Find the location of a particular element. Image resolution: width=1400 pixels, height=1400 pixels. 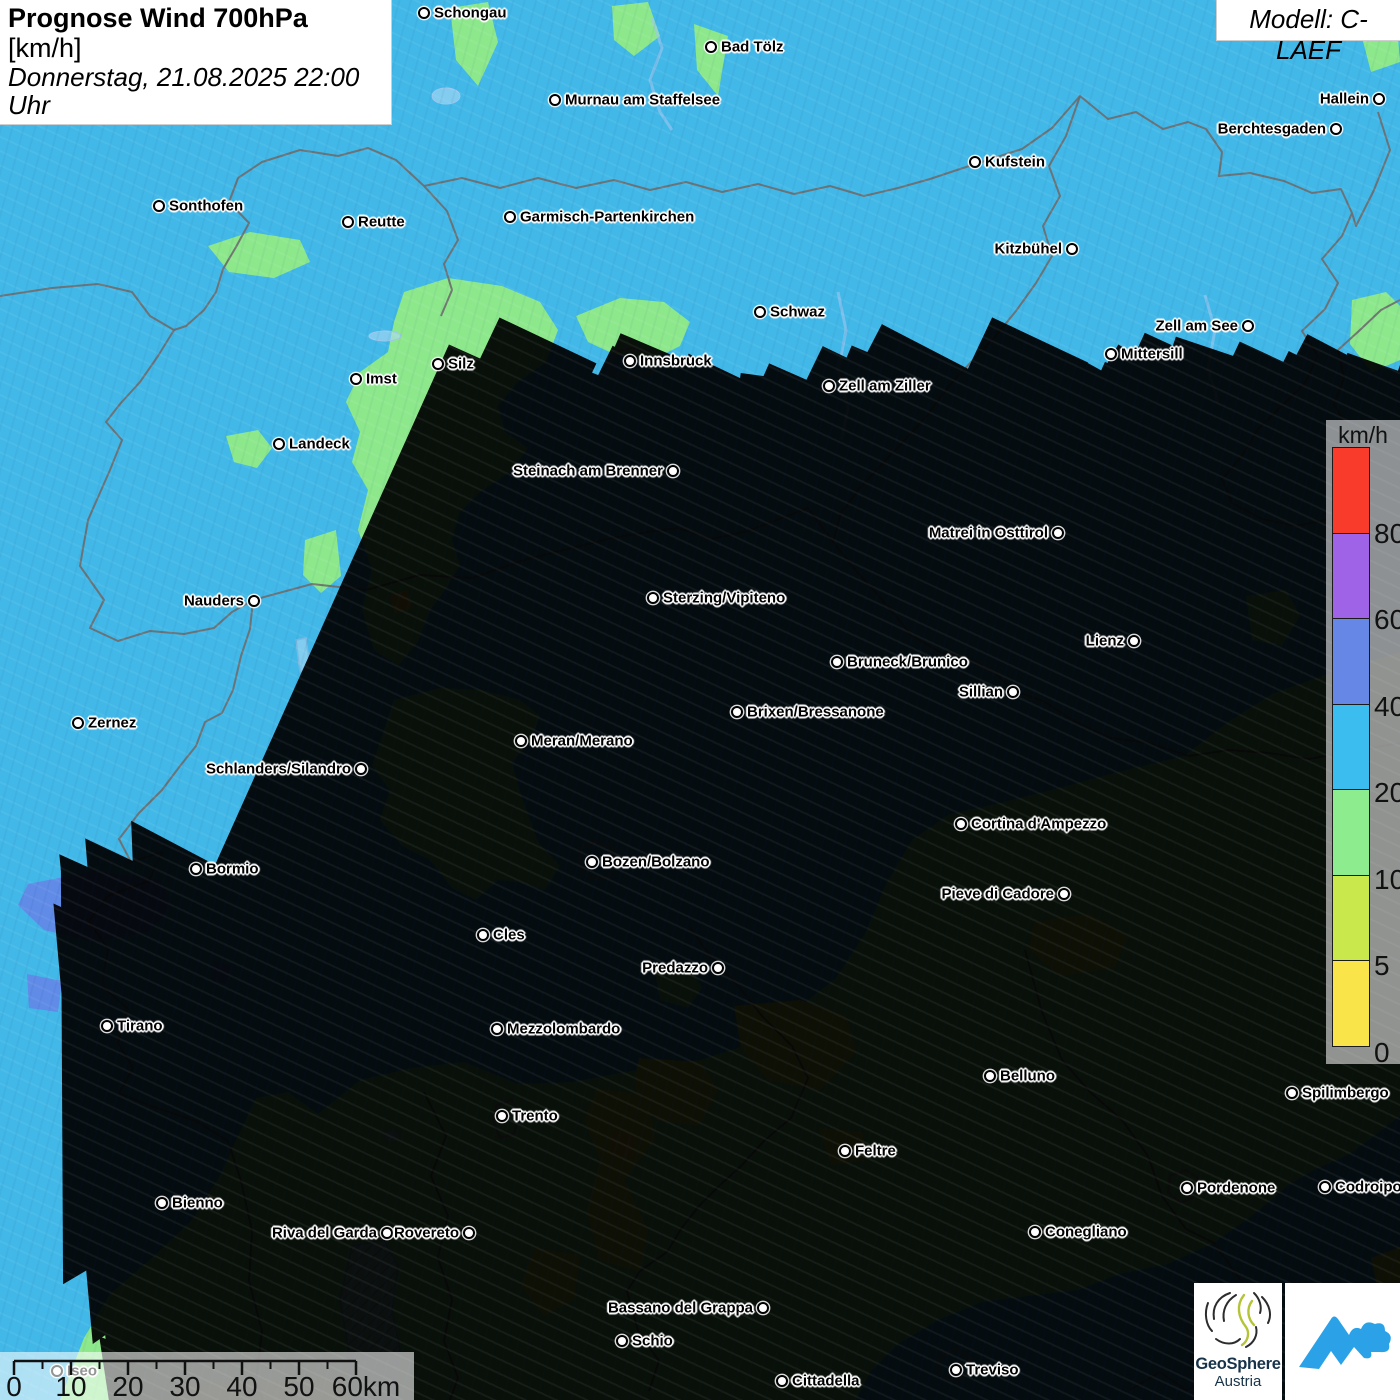

city-label: Pieve di Cadore is located at coordinates (997, 894).